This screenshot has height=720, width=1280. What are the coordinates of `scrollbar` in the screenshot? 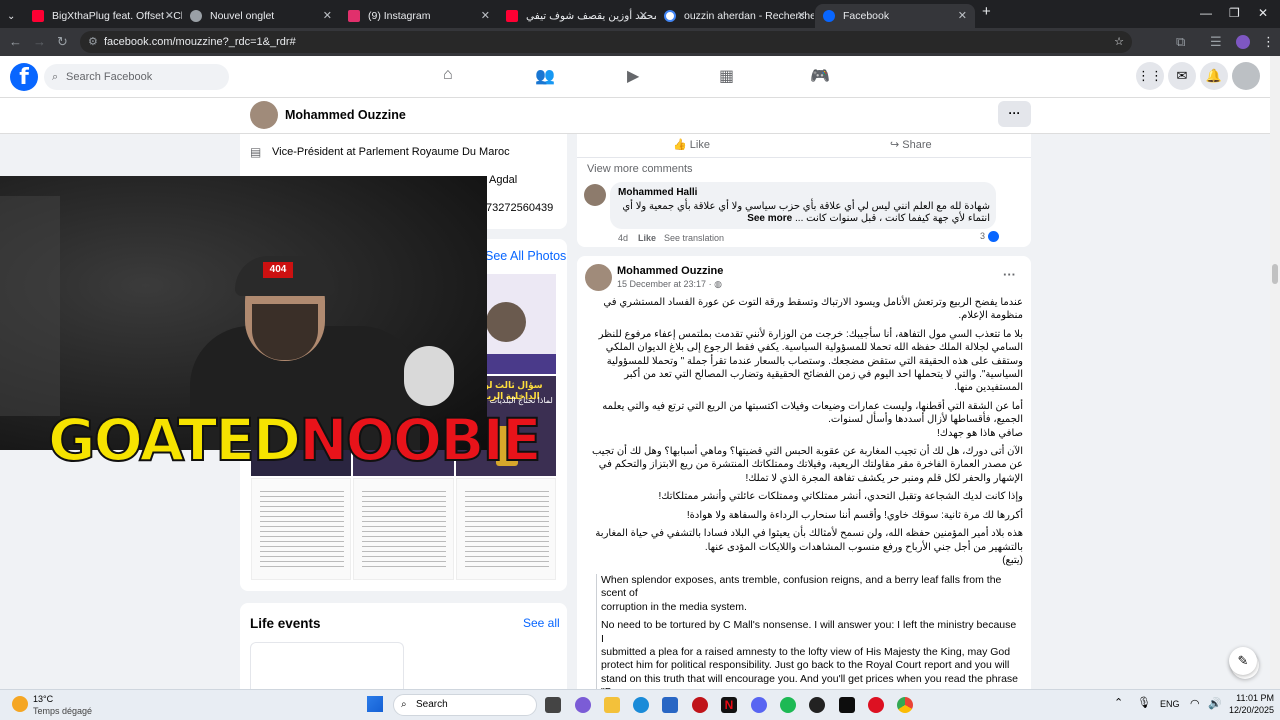 It's located at (1275, 372).